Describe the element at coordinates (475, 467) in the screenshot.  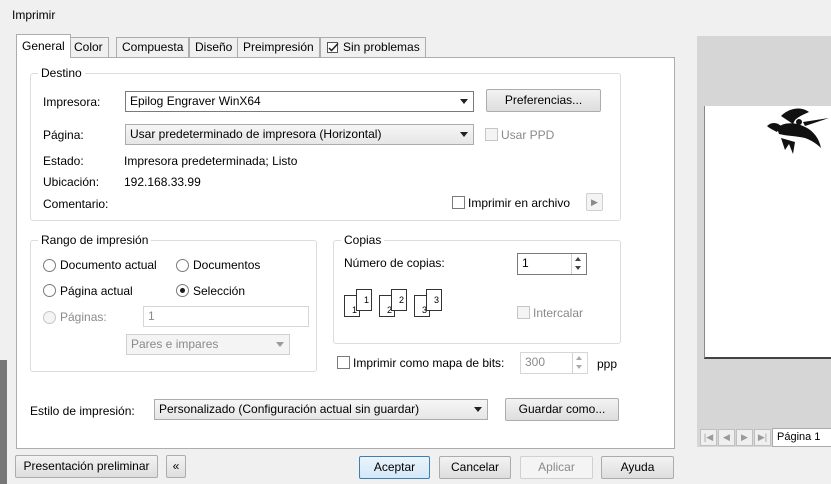
I see `cancelar-button: Cancelar` at that location.